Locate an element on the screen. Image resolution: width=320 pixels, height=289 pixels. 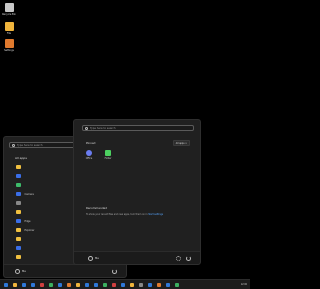
desktop-icon-label: Settings is located at coordinates (9, 50).